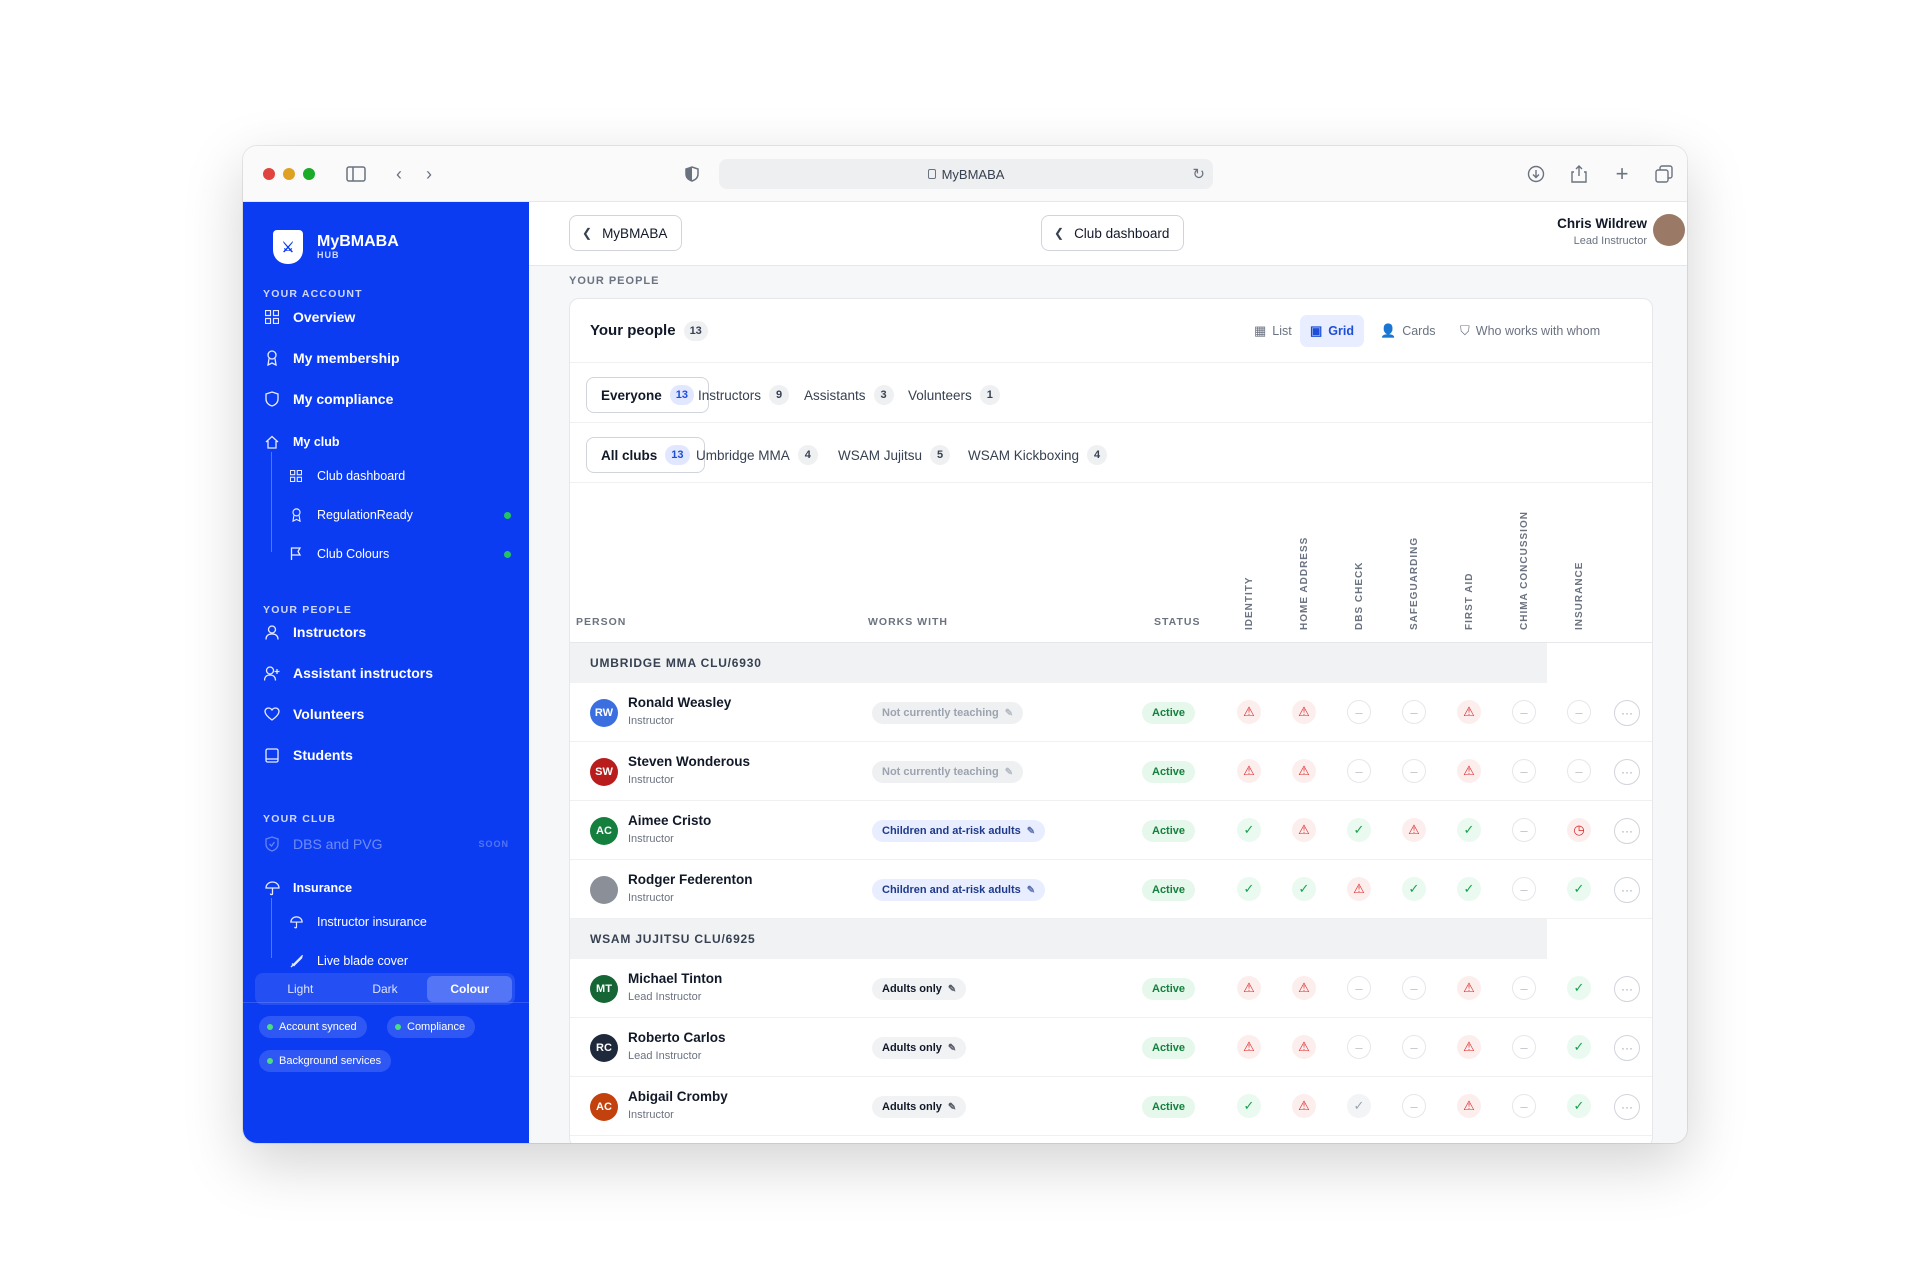 This screenshot has width=1920, height=1280. Describe the element at coordinates (1622, 174) in the screenshot. I see `new-tab-icon: +` at that location.